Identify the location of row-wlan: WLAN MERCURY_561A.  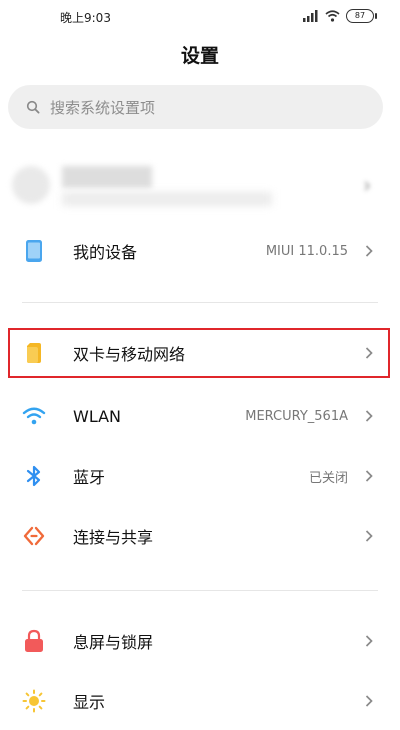
(200, 416).